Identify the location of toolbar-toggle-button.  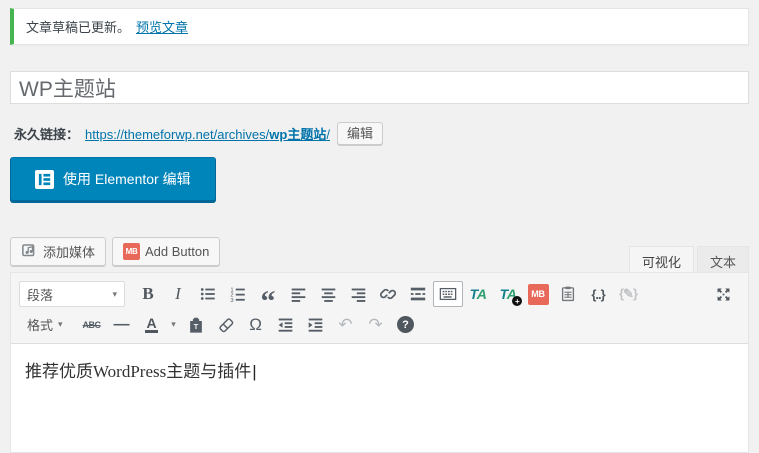
(448, 294).